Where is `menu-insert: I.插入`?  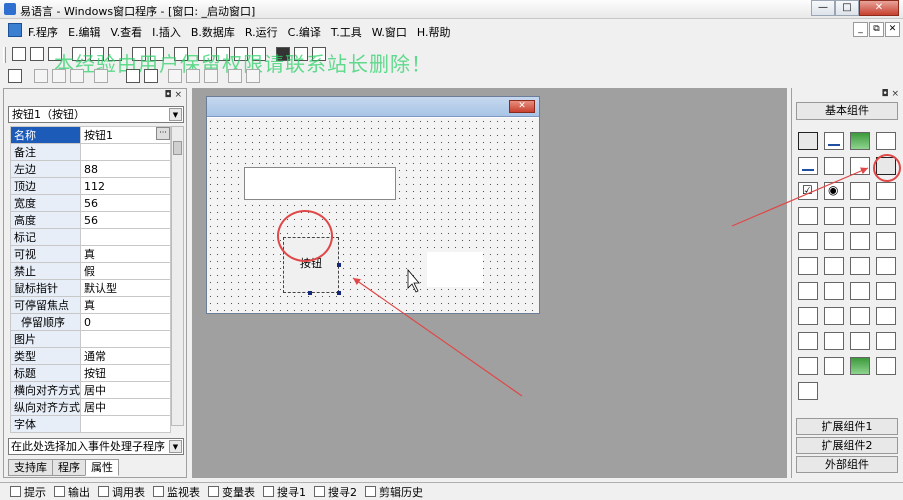 menu-insert: I.插入 is located at coordinates (166, 32).